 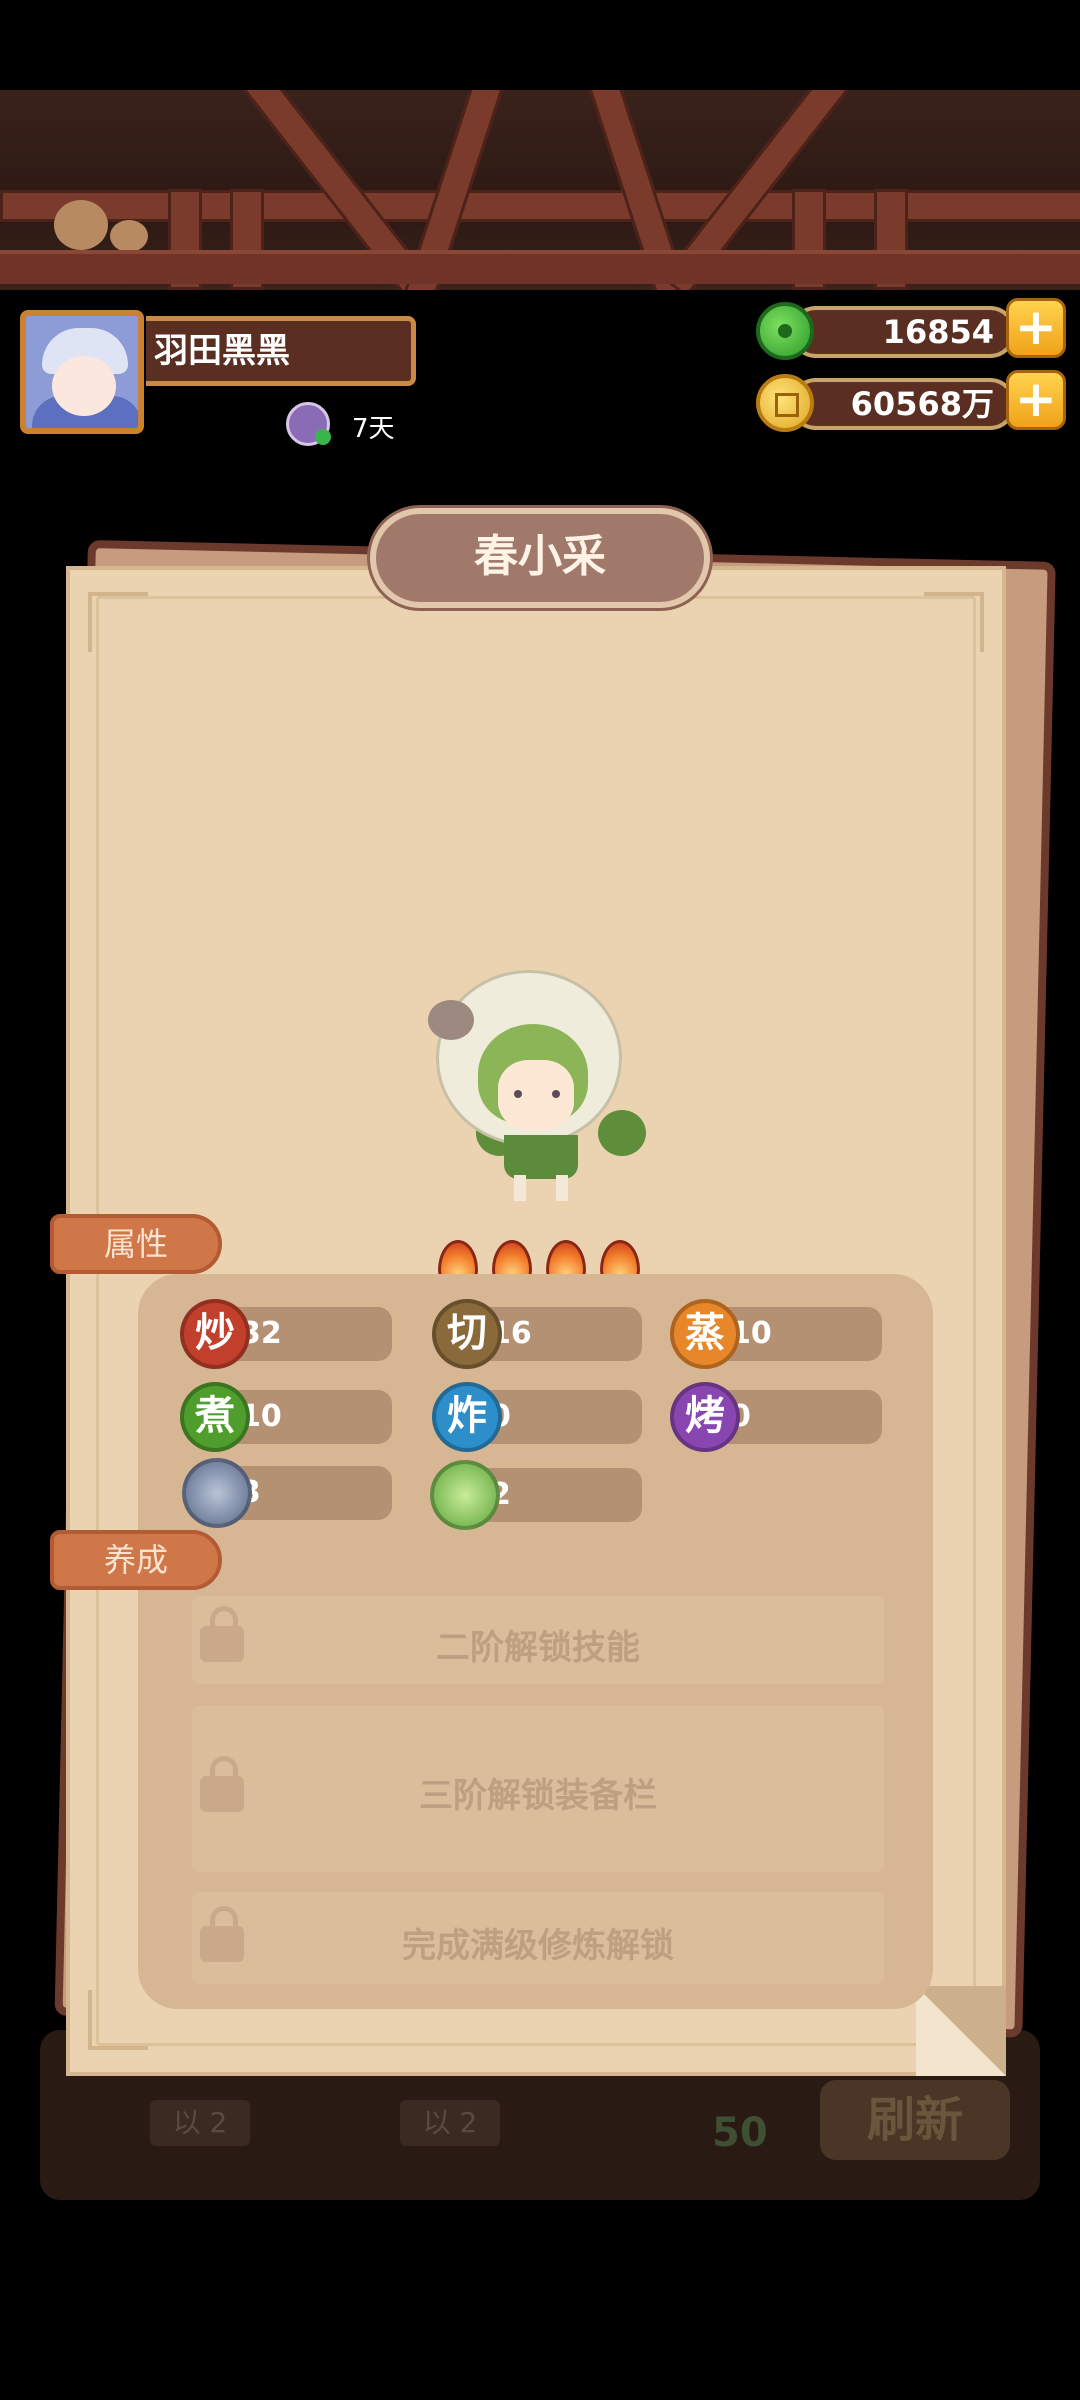 What do you see at coordinates (467, 1334) in the screenshot?
I see `stat-cut-badge: 切` at bounding box center [467, 1334].